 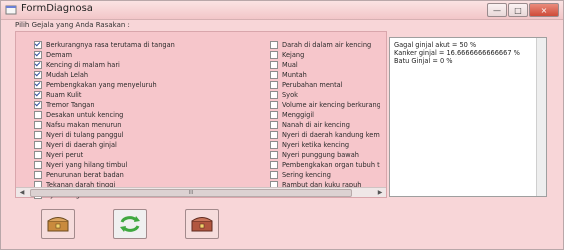 What do you see at coordinates (67, 75) in the screenshot?
I see `symptom-label: Mudah Lelah` at bounding box center [67, 75].